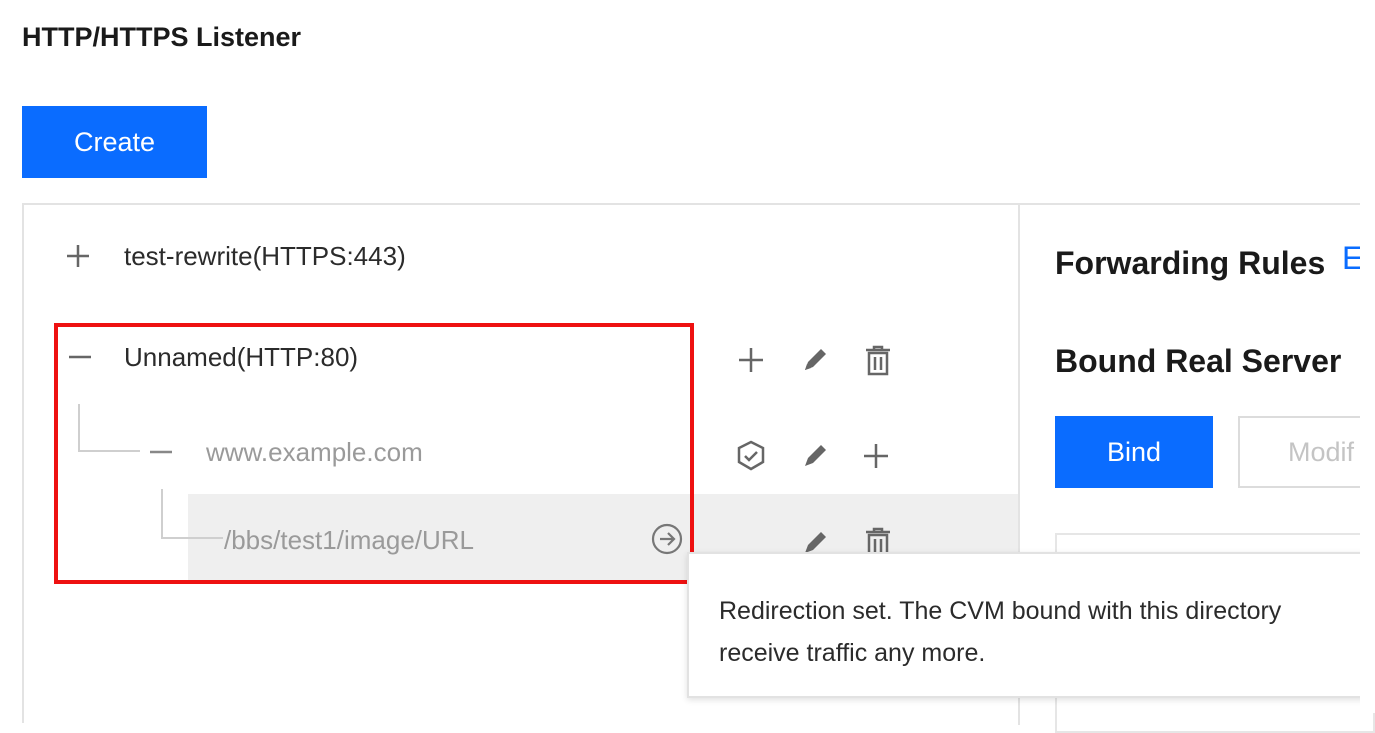 This screenshot has width=1375, height=733. I want to click on bound-real-server-title: Bound Real Server, so click(1198, 361).